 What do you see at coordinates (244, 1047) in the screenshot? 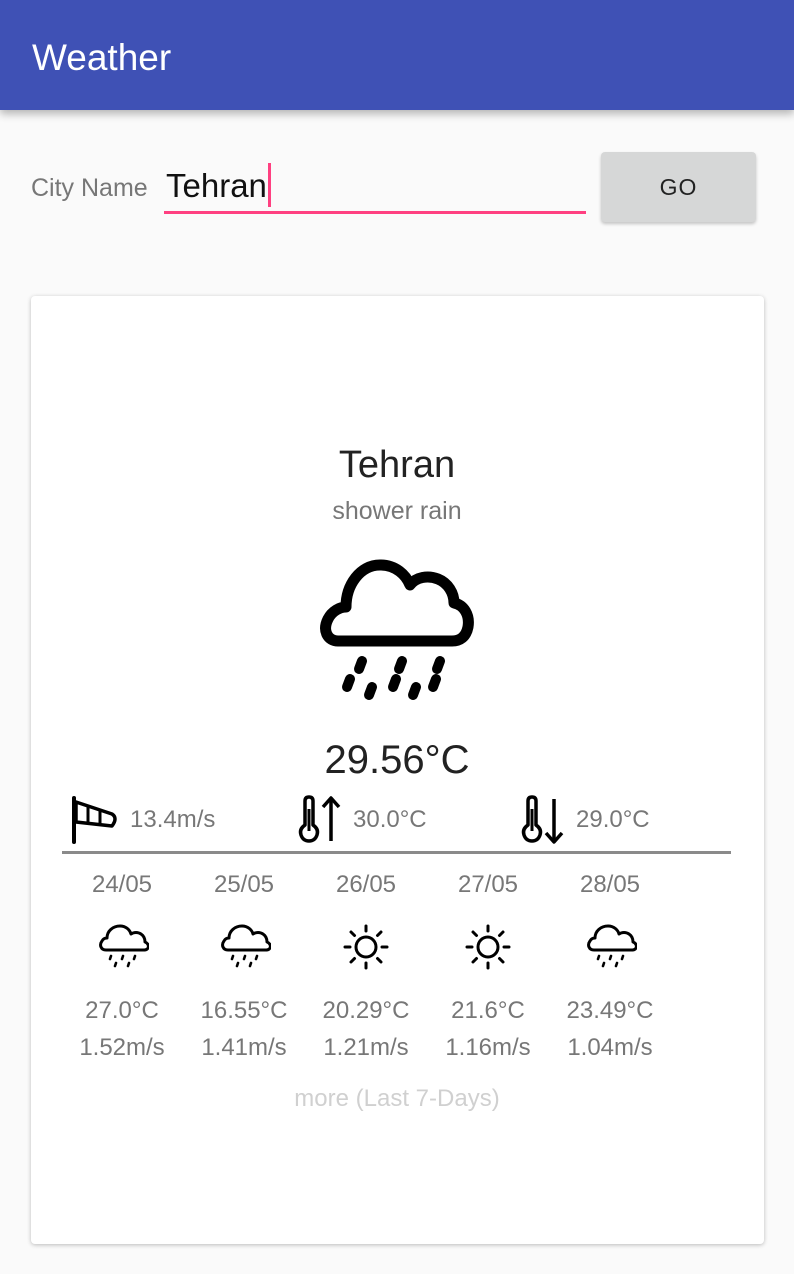
I see `forecast-wind: 1.41m/s` at bounding box center [244, 1047].